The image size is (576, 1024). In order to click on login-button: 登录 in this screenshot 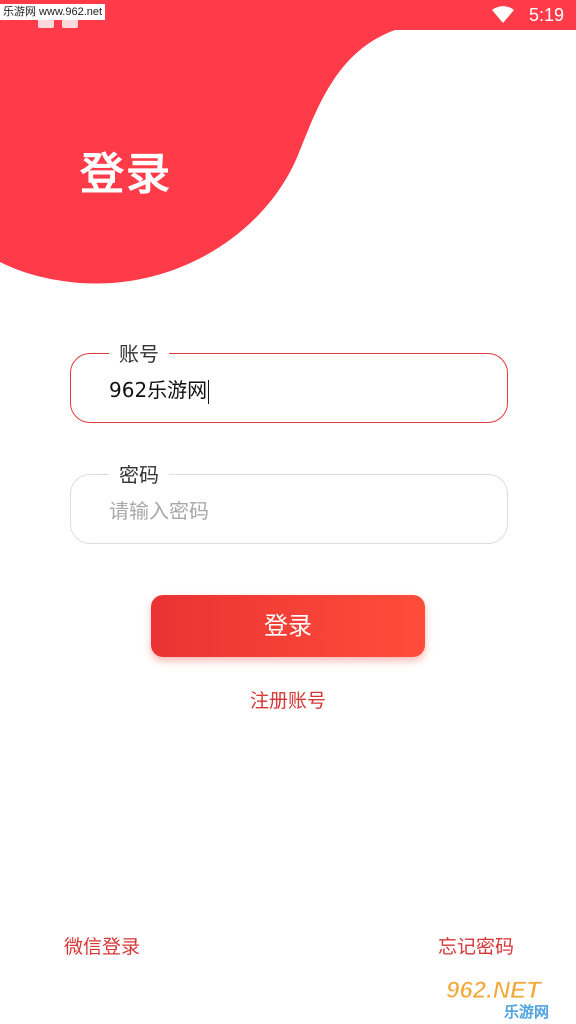, I will do `click(288, 626)`.